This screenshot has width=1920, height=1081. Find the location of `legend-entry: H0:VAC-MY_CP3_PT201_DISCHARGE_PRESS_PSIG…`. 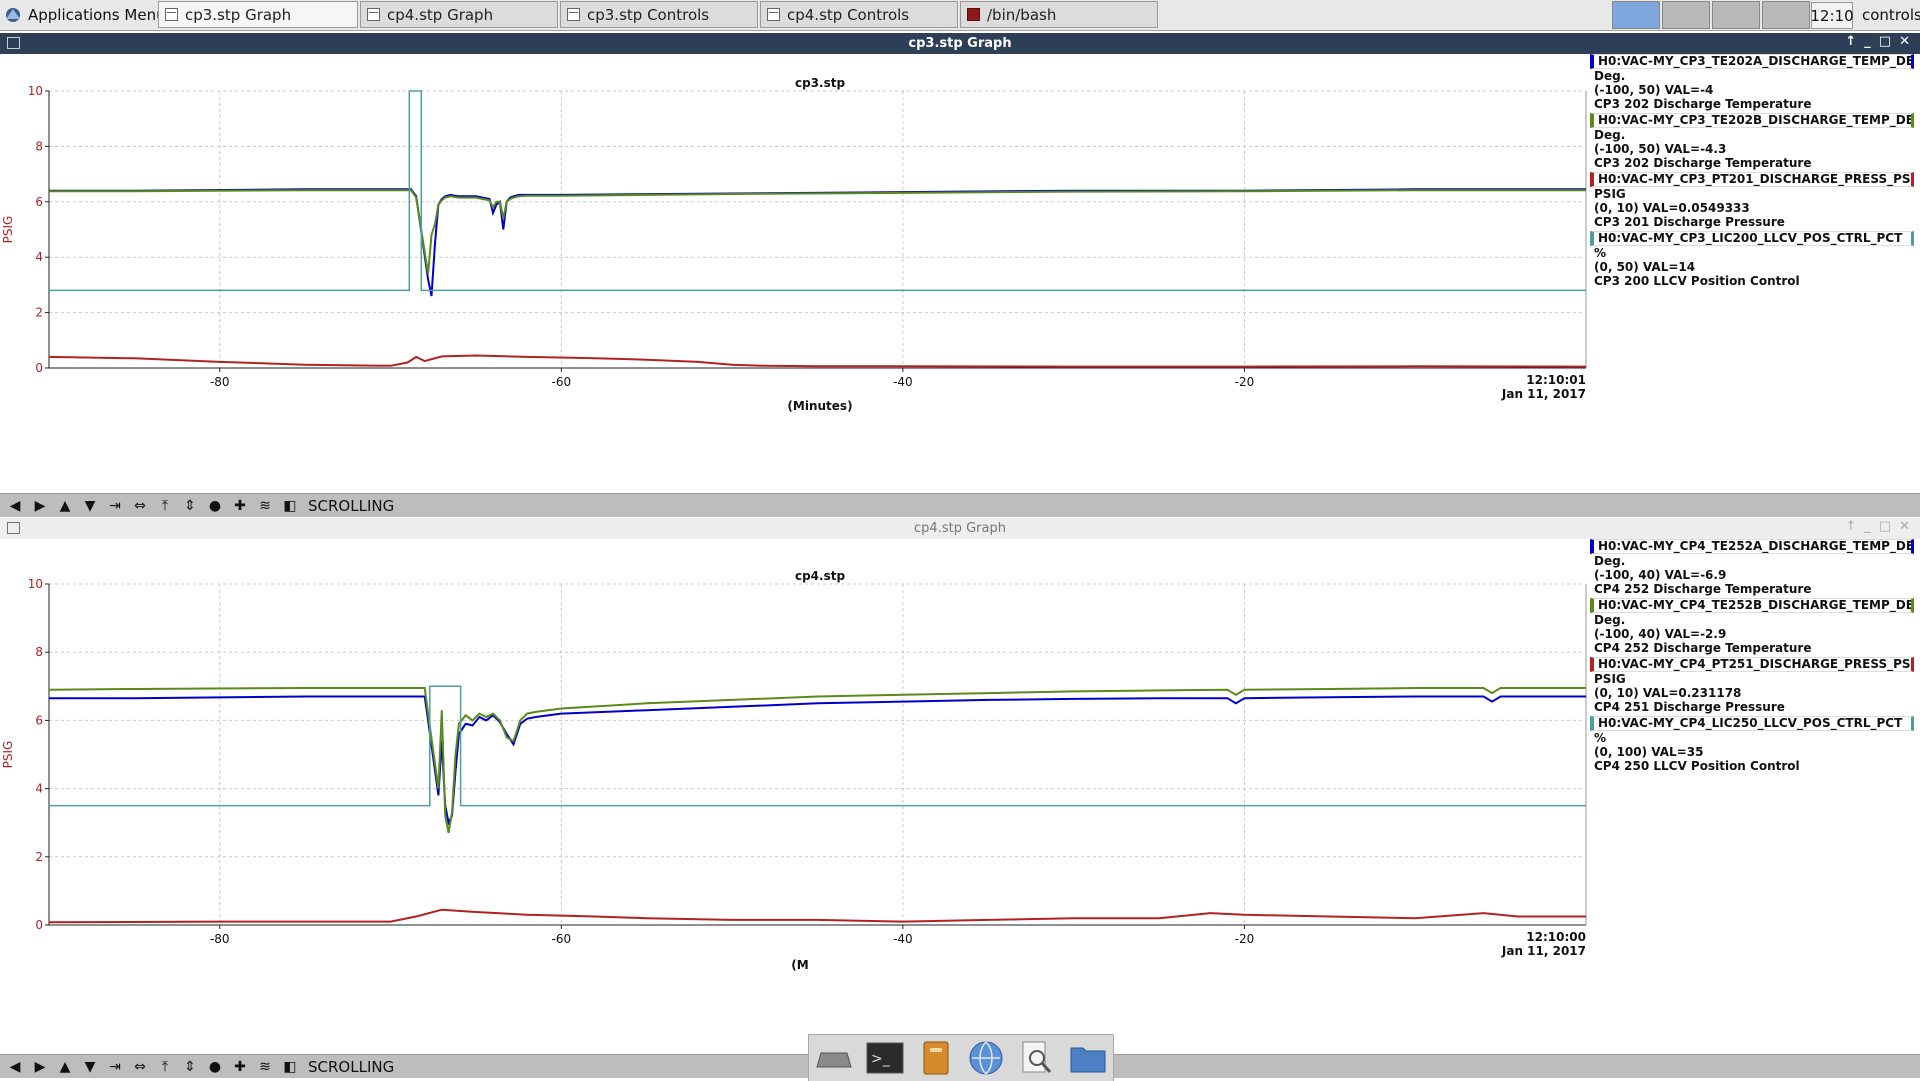

legend-entry: H0:VAC-MY_CP3_PT201_DISCHARGE_PRESS_PSIG… is located at coordinates (1755, 200).